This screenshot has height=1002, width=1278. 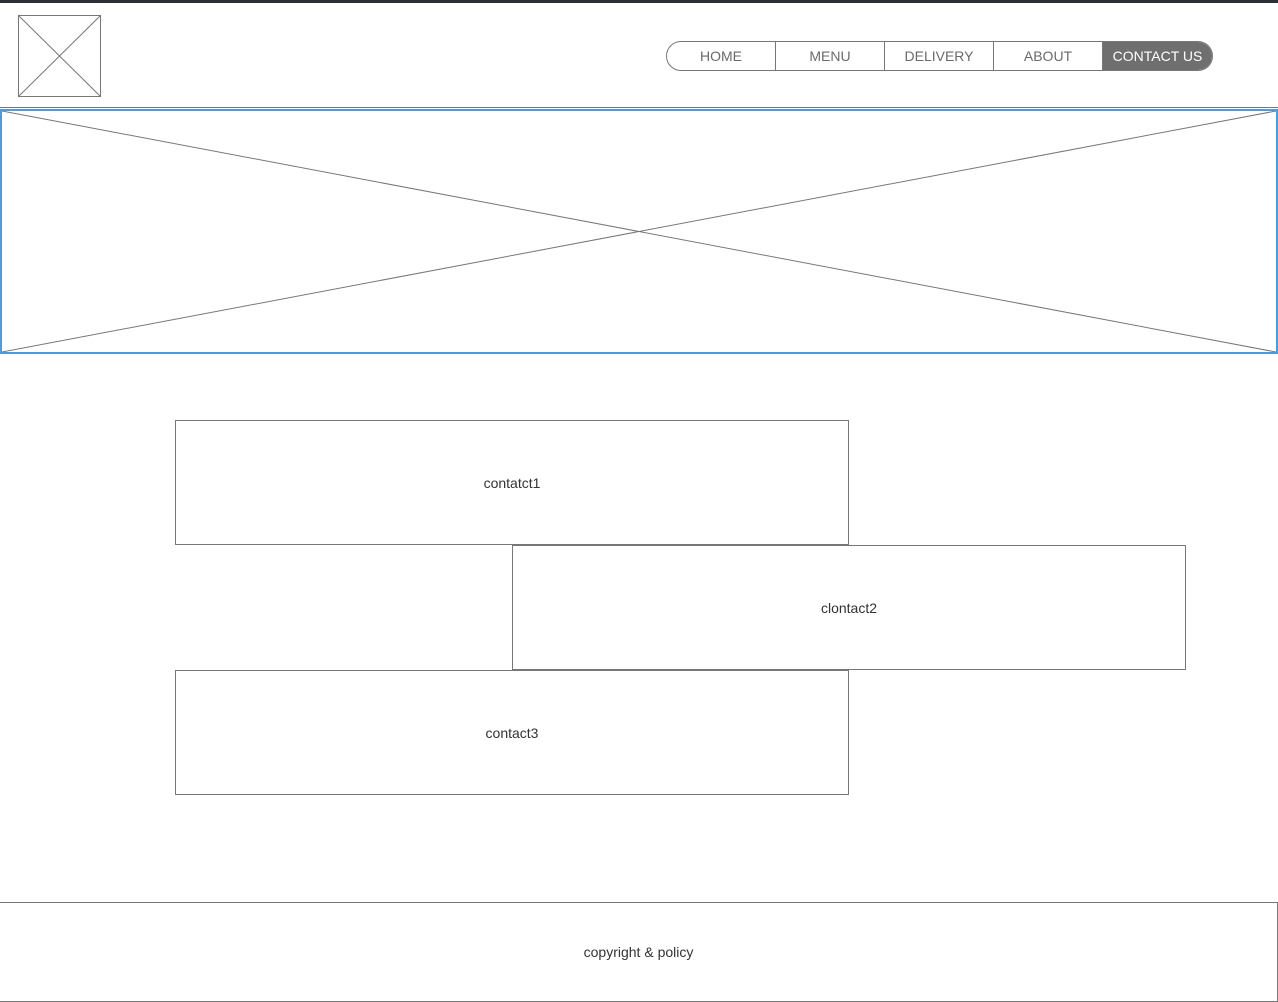 I want to click on nav-menu: MENU, so click(x=830, y=56).